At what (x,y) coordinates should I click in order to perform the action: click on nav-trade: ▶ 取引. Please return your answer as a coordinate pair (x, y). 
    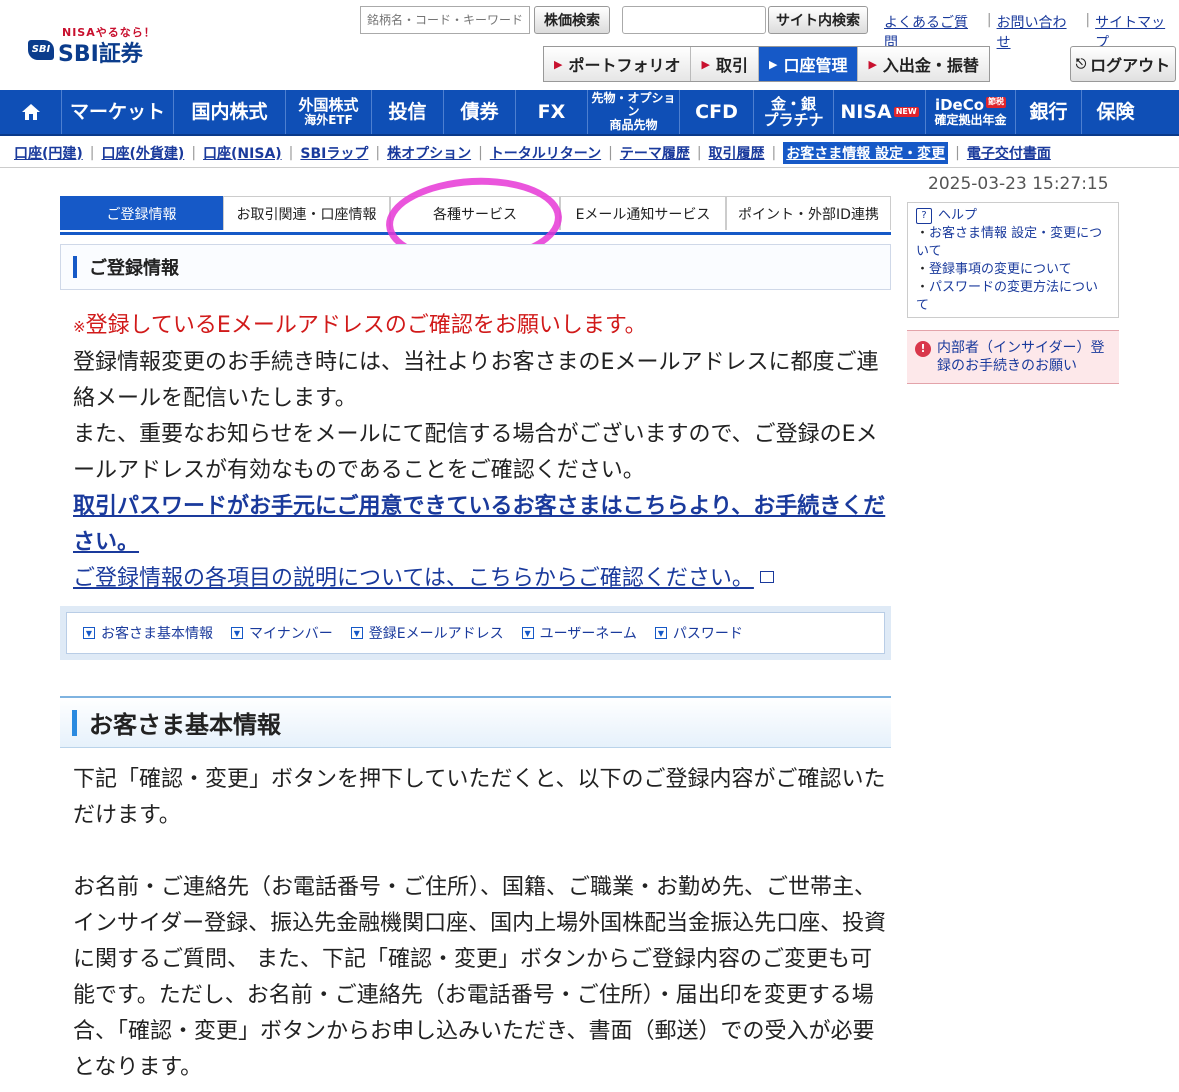
    Looking at the image, I should click on (725, 64).